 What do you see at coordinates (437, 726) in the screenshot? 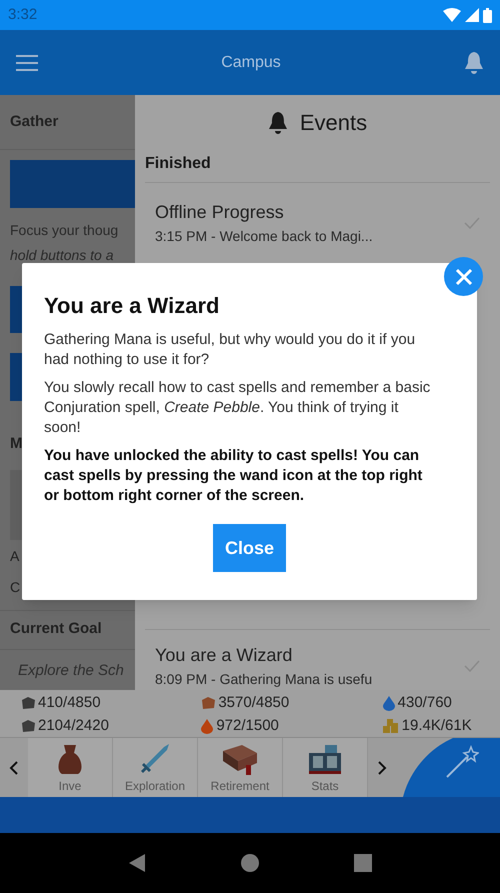
I see `resource-amount: 19.4K/61K` at bounding box center [437, 726].